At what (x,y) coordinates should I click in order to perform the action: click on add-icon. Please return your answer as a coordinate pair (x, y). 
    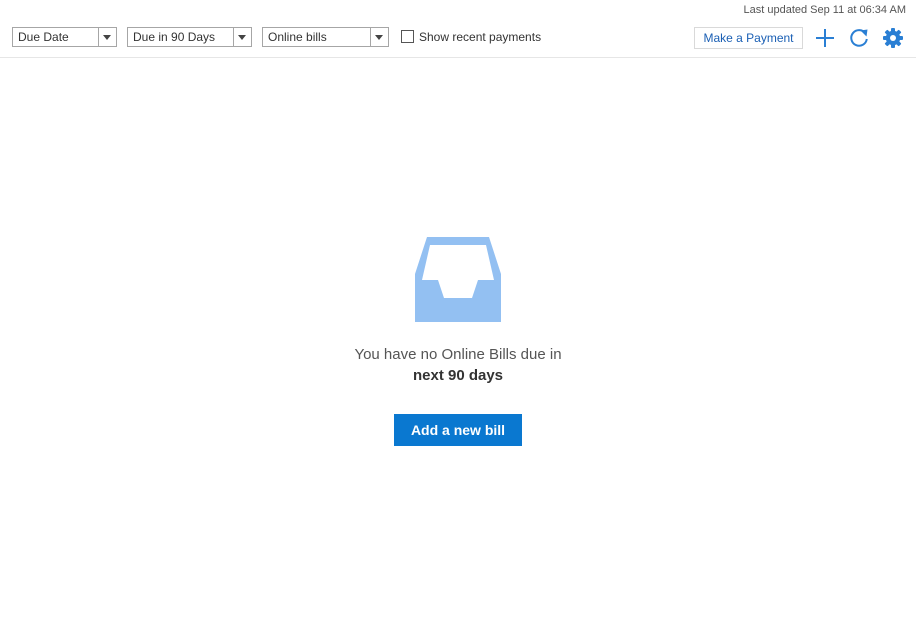
    Looking at the image, I should click on (825, 38).